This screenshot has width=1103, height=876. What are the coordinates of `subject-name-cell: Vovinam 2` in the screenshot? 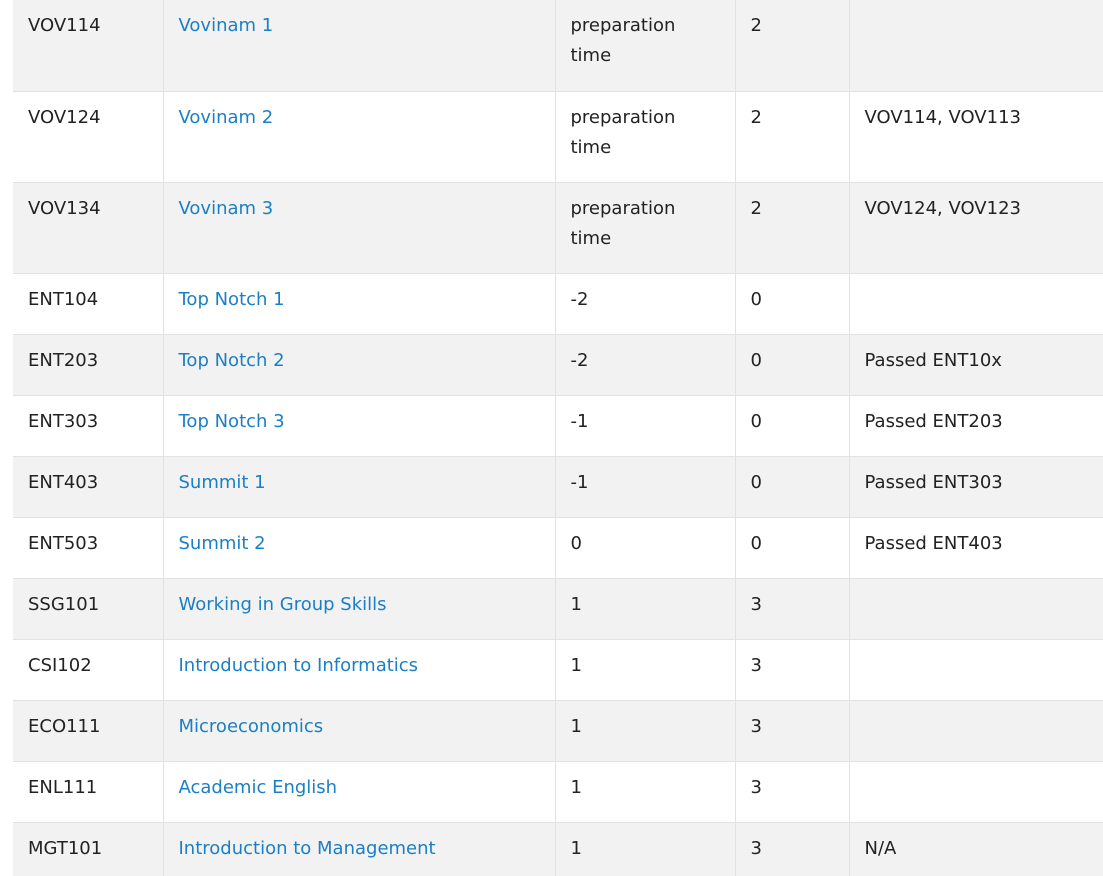 It's located at (358, 136).